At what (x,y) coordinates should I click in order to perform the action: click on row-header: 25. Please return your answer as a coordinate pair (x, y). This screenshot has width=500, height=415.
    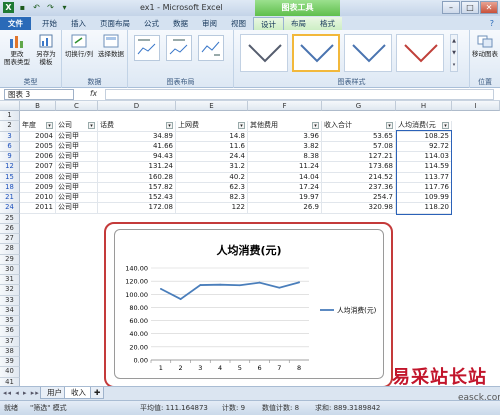
    Looking at the image, I should click on (10, 218).